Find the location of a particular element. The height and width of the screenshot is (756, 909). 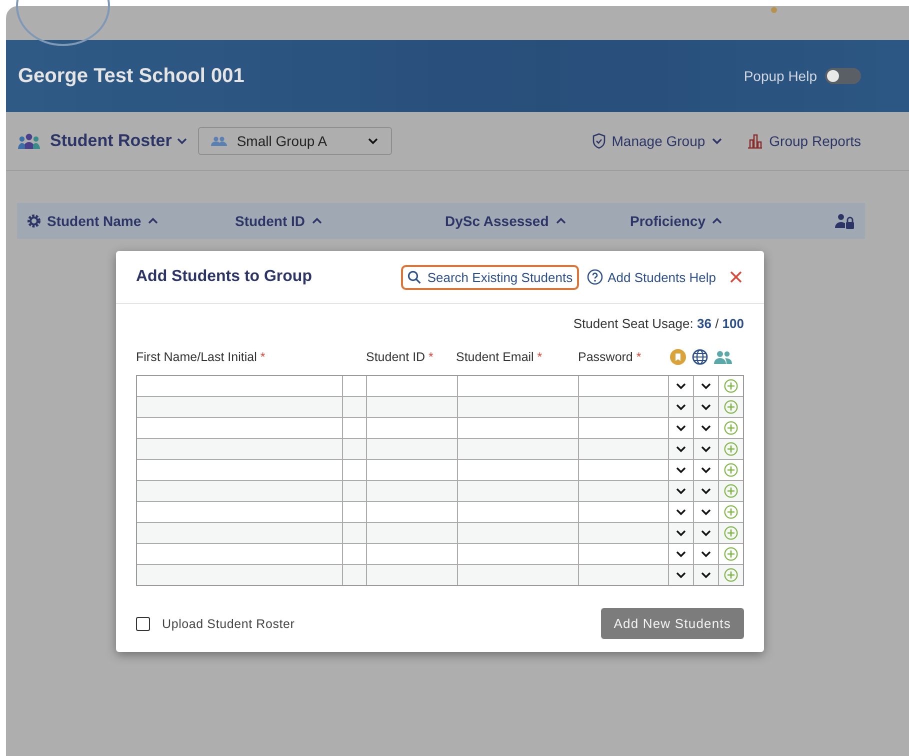

upload-checkbox is located at coordinates (143, 623).